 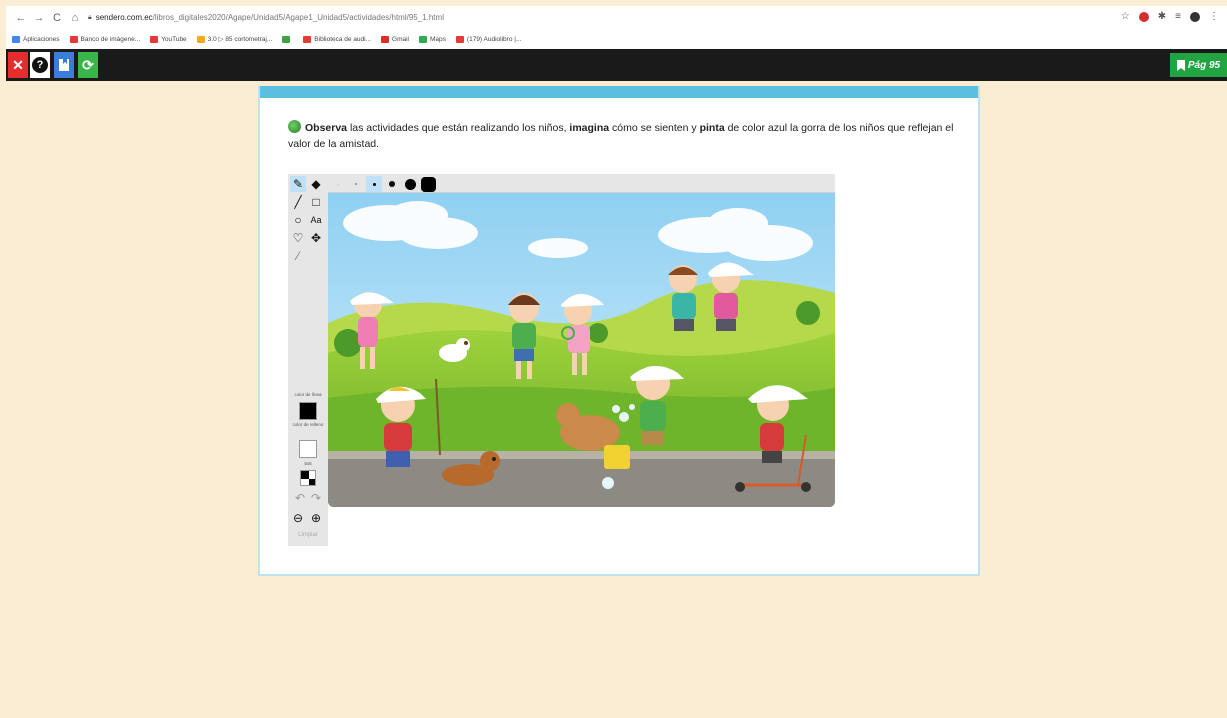 I want to click on zoom-out-icon: ⊖, so click(x=298, y=518).